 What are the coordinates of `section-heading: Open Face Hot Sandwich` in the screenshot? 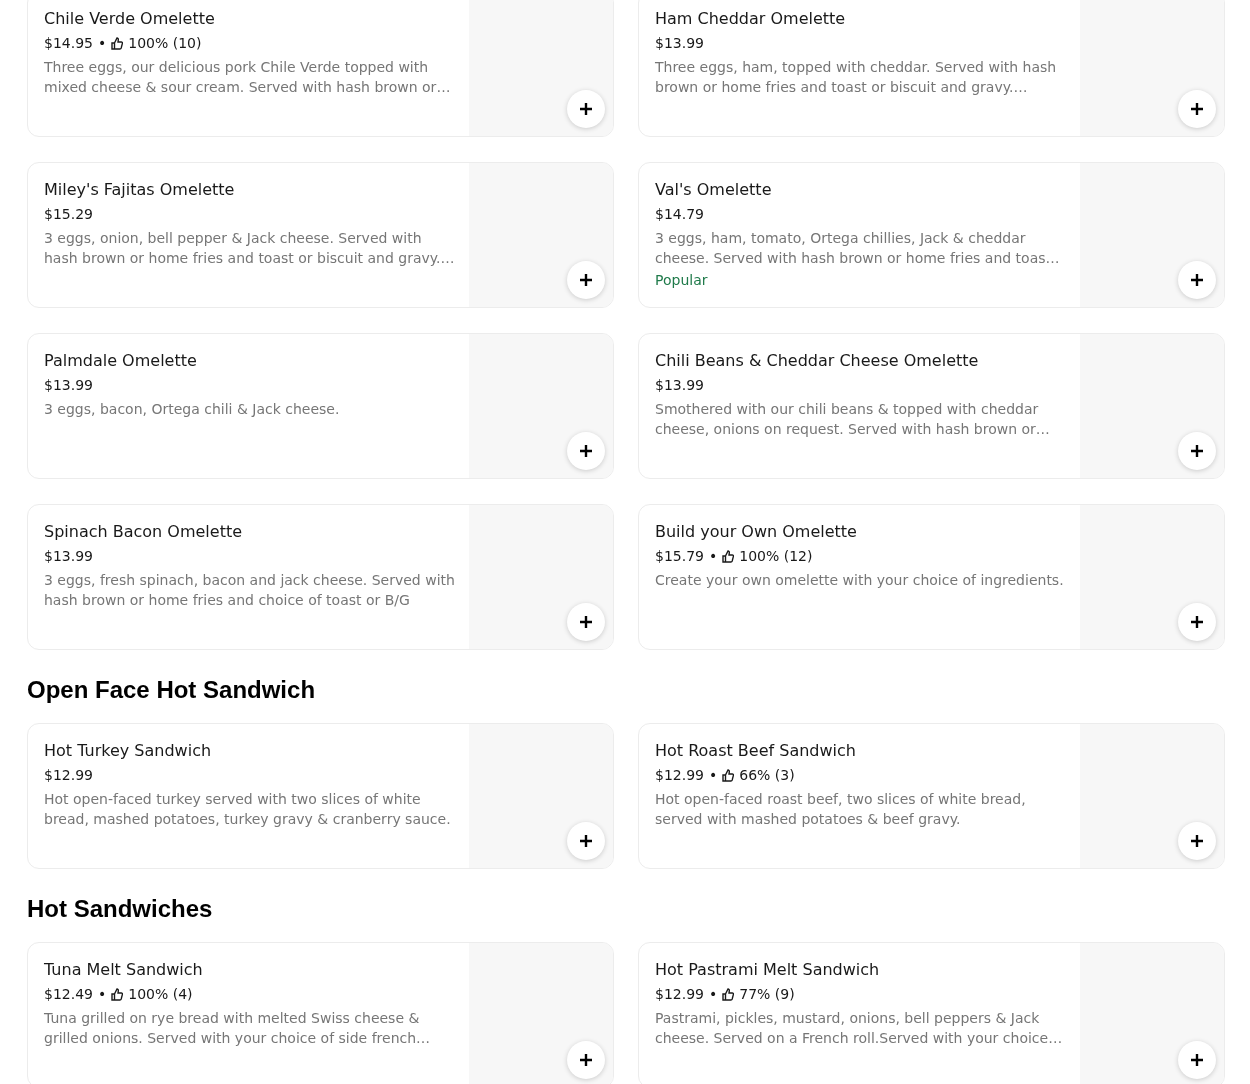 It's located at (171, 690).